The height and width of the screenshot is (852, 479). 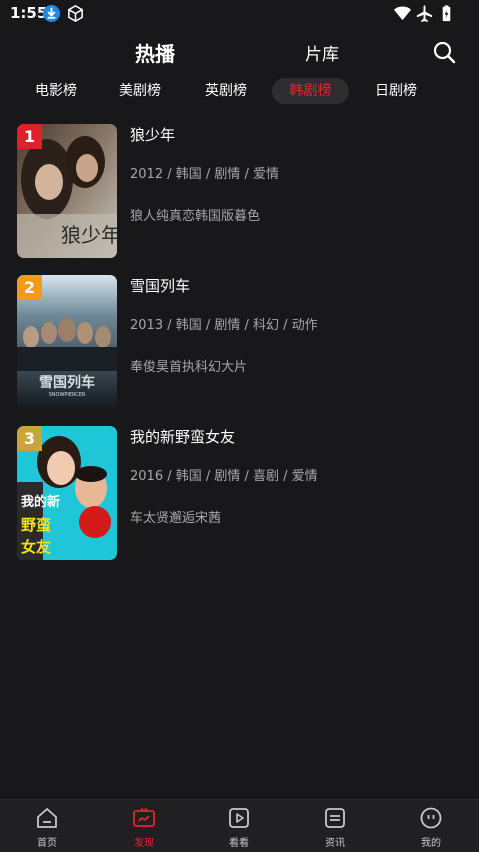 I want to click on download-icon, so click(x=51, y=13).